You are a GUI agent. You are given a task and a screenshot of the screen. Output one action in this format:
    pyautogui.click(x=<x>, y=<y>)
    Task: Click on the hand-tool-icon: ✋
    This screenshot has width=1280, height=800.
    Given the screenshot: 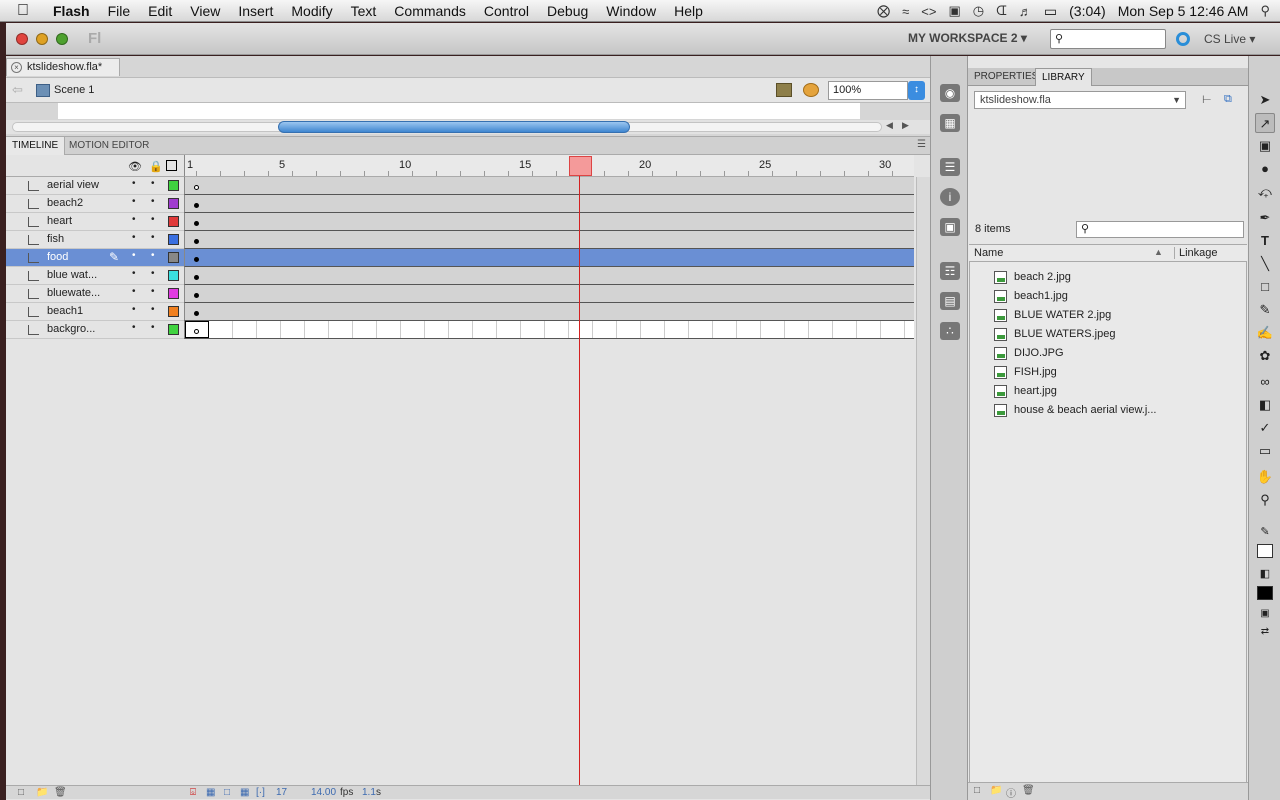 What is the action you would take?
    pyautogui.click(x=1265, y=477)
    